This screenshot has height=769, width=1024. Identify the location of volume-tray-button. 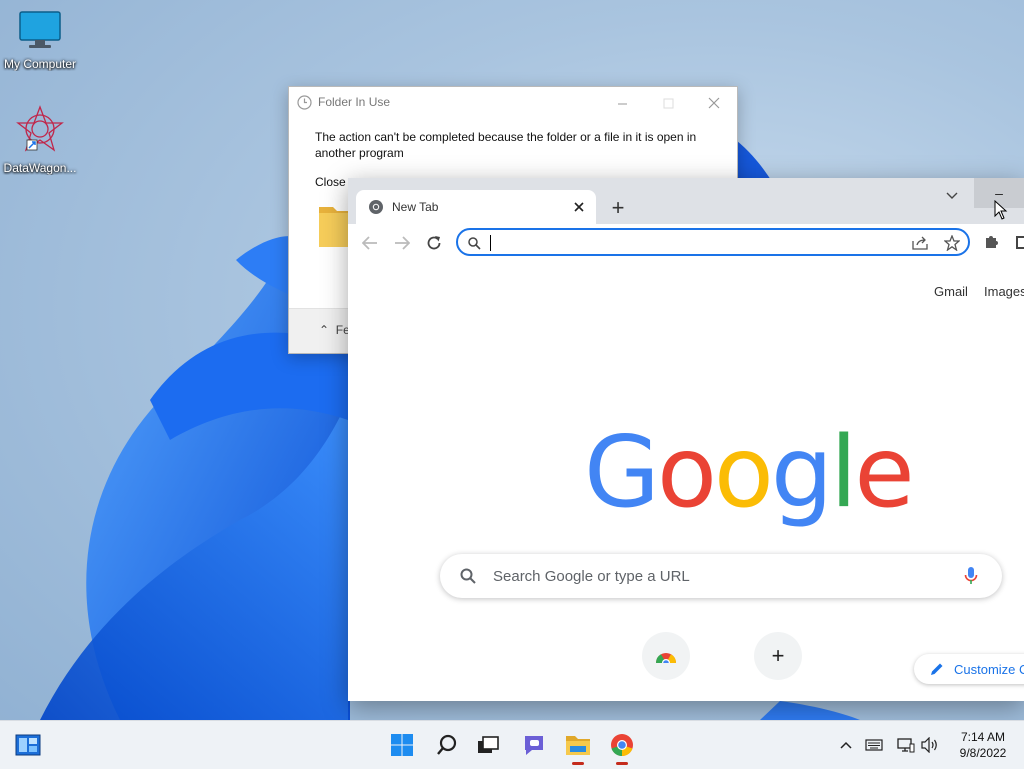
(930, 745).